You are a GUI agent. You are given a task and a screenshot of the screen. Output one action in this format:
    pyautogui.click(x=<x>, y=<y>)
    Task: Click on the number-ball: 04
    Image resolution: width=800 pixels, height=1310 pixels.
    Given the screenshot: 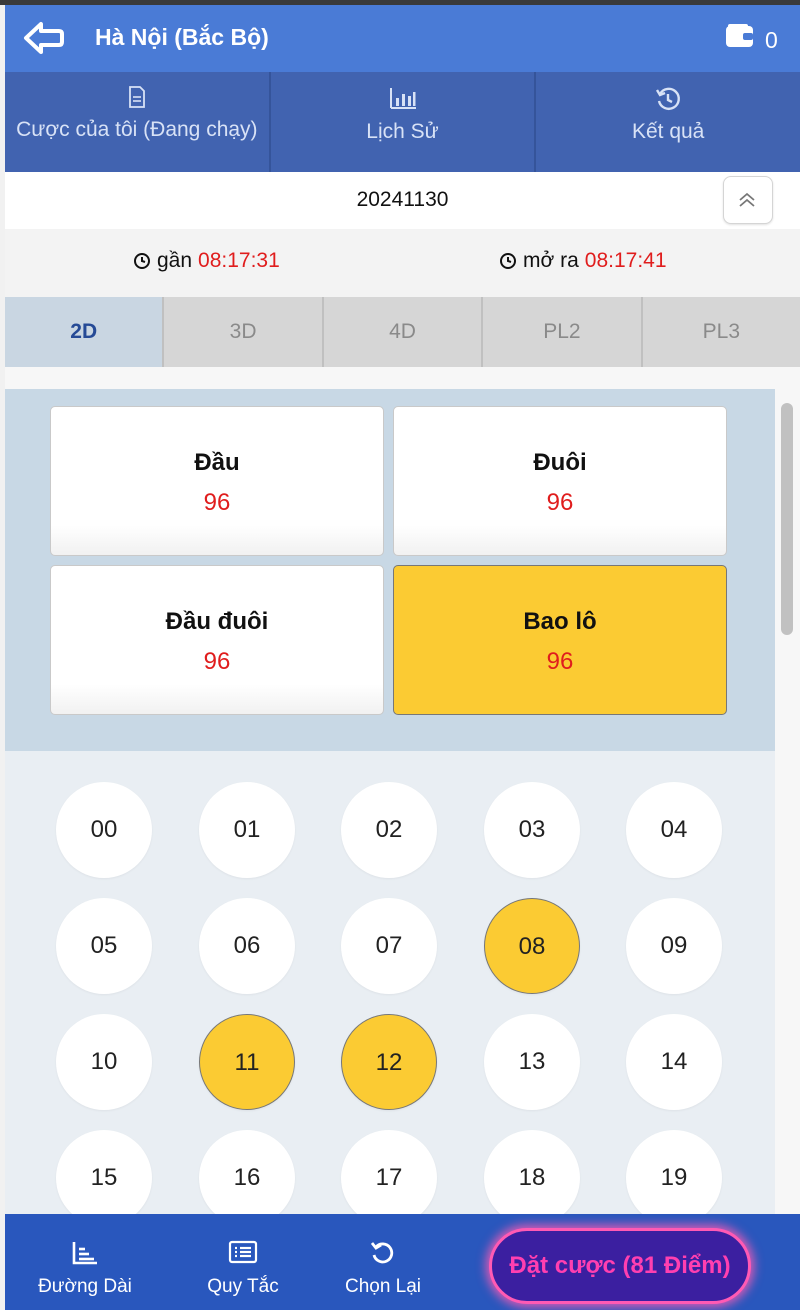 What is the action you would take?
    pyautogui.click(x=674, y=830)
    